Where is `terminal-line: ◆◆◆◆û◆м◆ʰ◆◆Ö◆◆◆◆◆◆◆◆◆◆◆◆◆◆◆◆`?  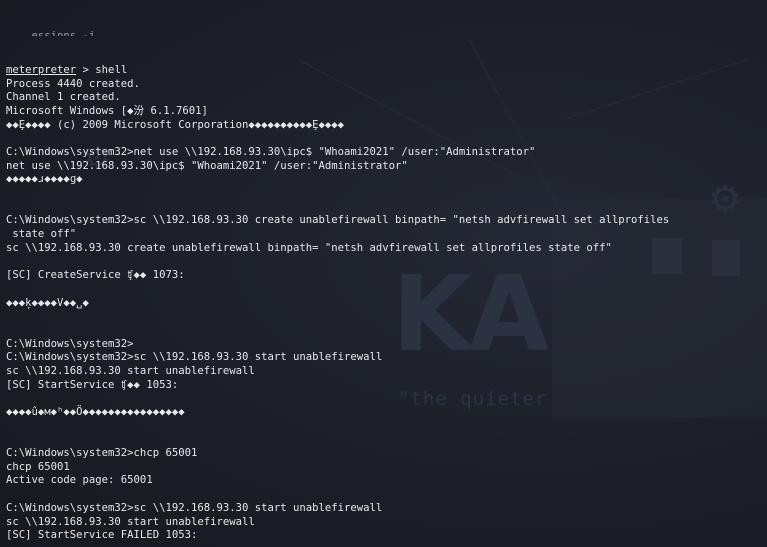
terminal-line: ◆◆◆◆û◆м◆ʰ◆◆Ö◆◆◆◆◆◆◆◆◆◆◆◆◆◆◆◆ is located at coordinates (95, 412).